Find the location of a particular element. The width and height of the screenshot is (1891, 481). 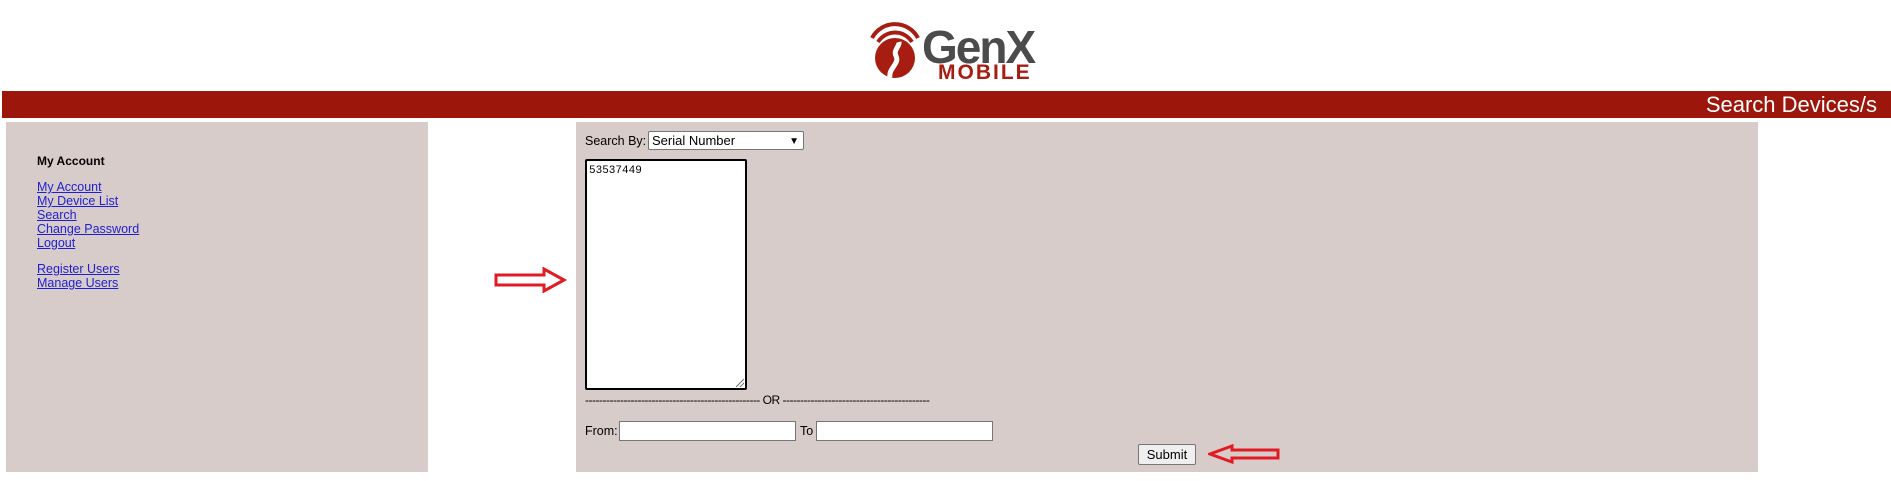

sidebar-link-my-device-list: My Device List is located at coordinates (88, 201).